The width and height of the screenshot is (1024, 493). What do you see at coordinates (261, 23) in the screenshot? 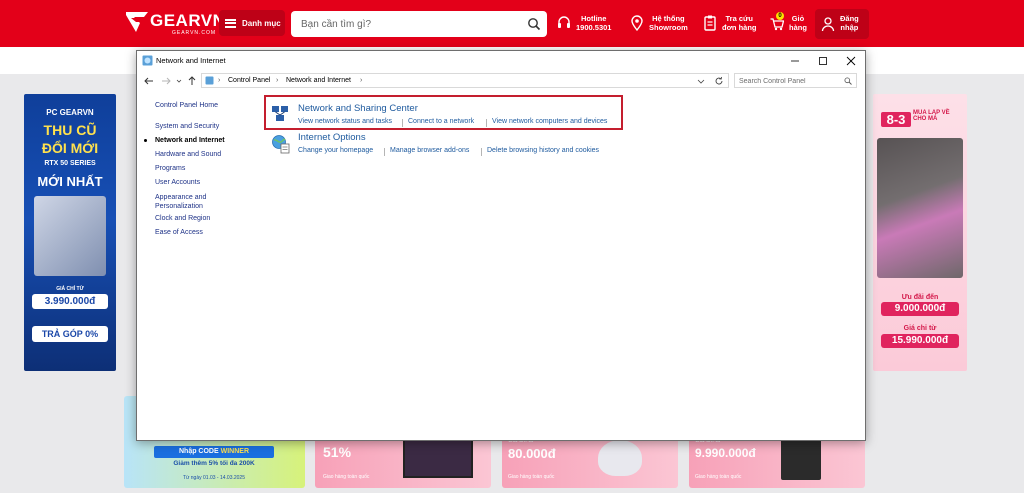
I see `category-menu-label: Danh mục` at bounding box center [261, 23].